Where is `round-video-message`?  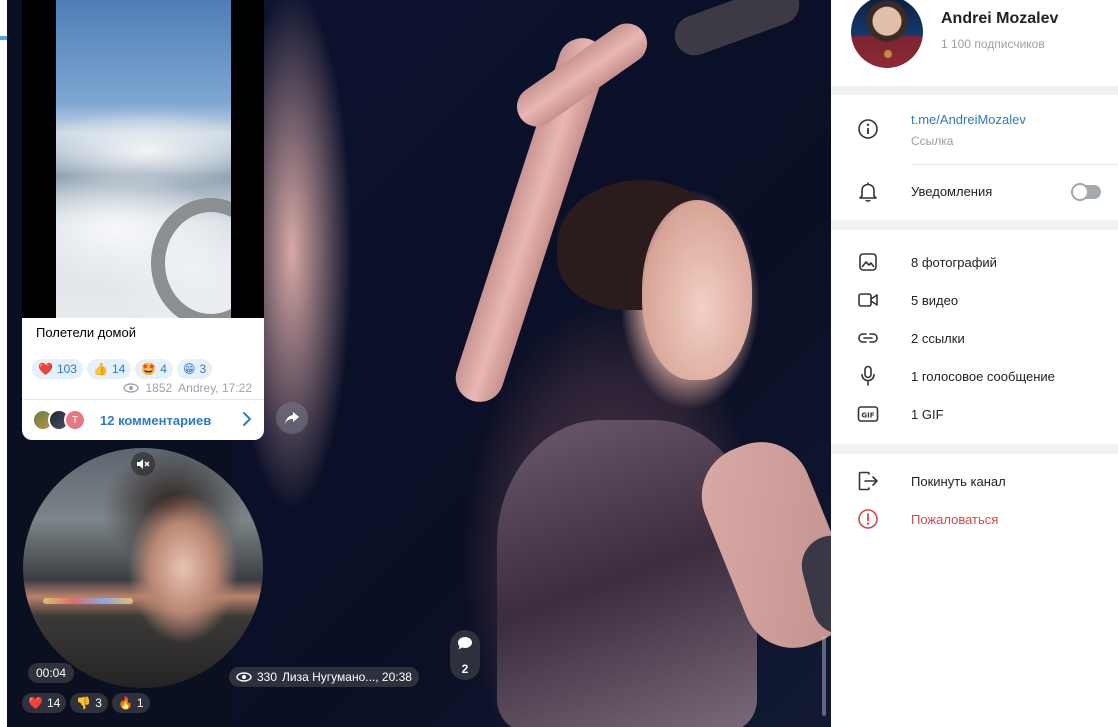
round-video-message is located at coordinates (143, 568).